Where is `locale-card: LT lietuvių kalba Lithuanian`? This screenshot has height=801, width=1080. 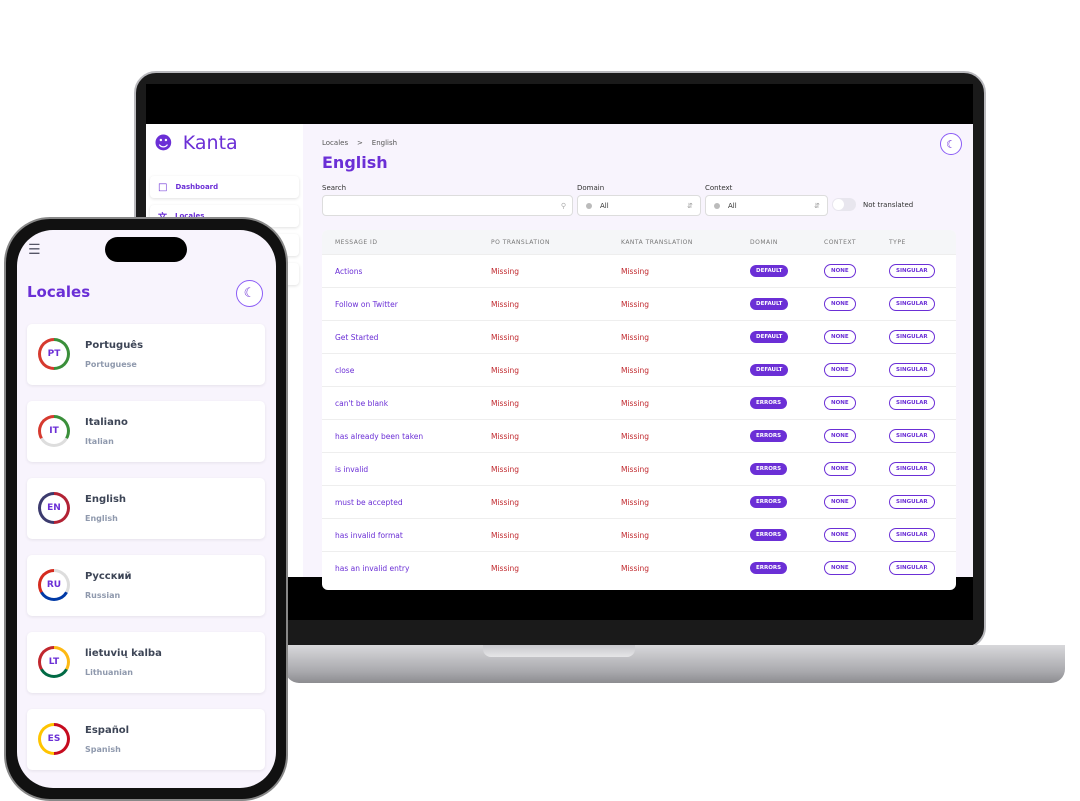
locale-card: LT lietuvių kalba Lithuanian is located at coordinates (146, 662).